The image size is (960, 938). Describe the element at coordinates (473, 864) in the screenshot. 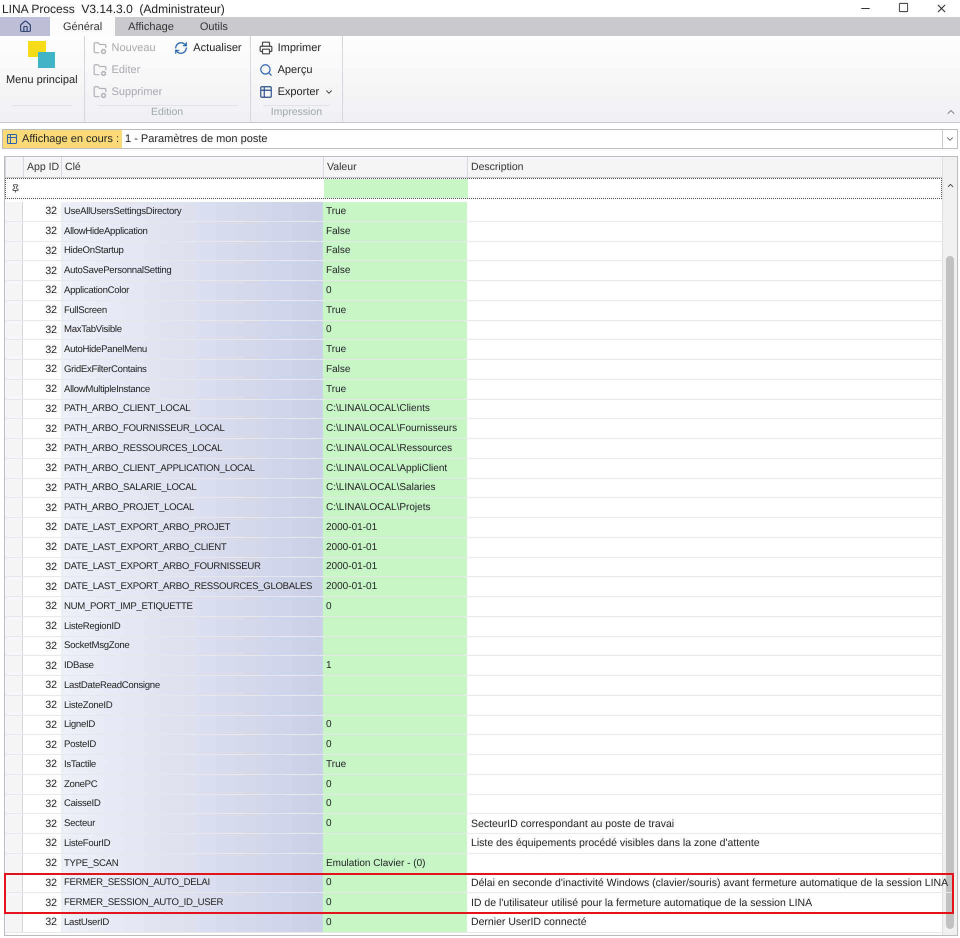

I see `table-row: 32 TYPE_SCAN Emulation Clavier - (0)` at that location.